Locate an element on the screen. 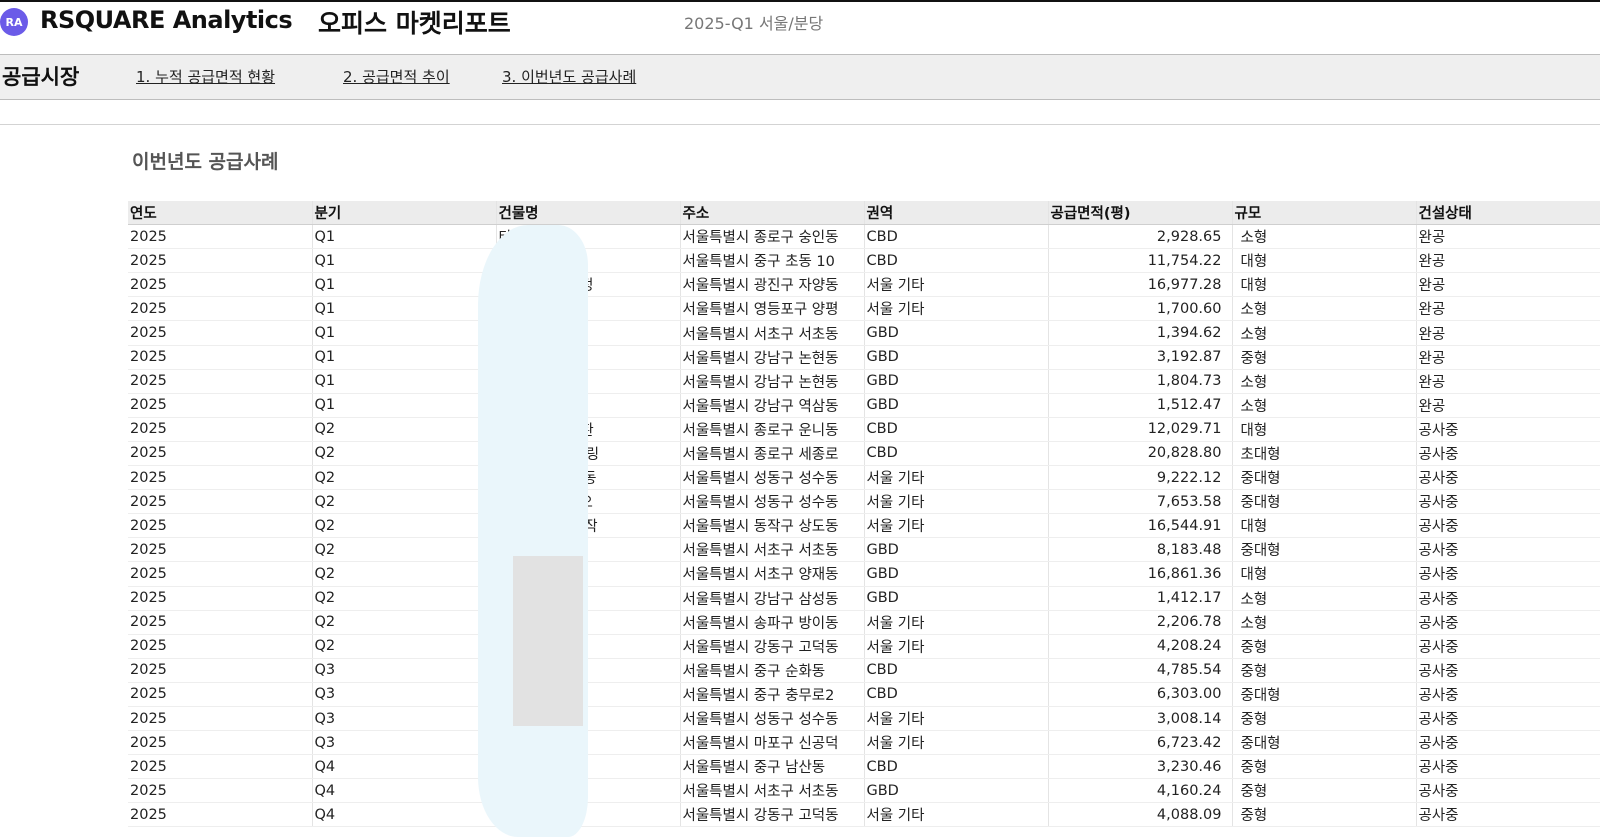 The width and height of the screenshot is (1600, 837). cell-size: 소형 is located at coordinates (1324, 381).